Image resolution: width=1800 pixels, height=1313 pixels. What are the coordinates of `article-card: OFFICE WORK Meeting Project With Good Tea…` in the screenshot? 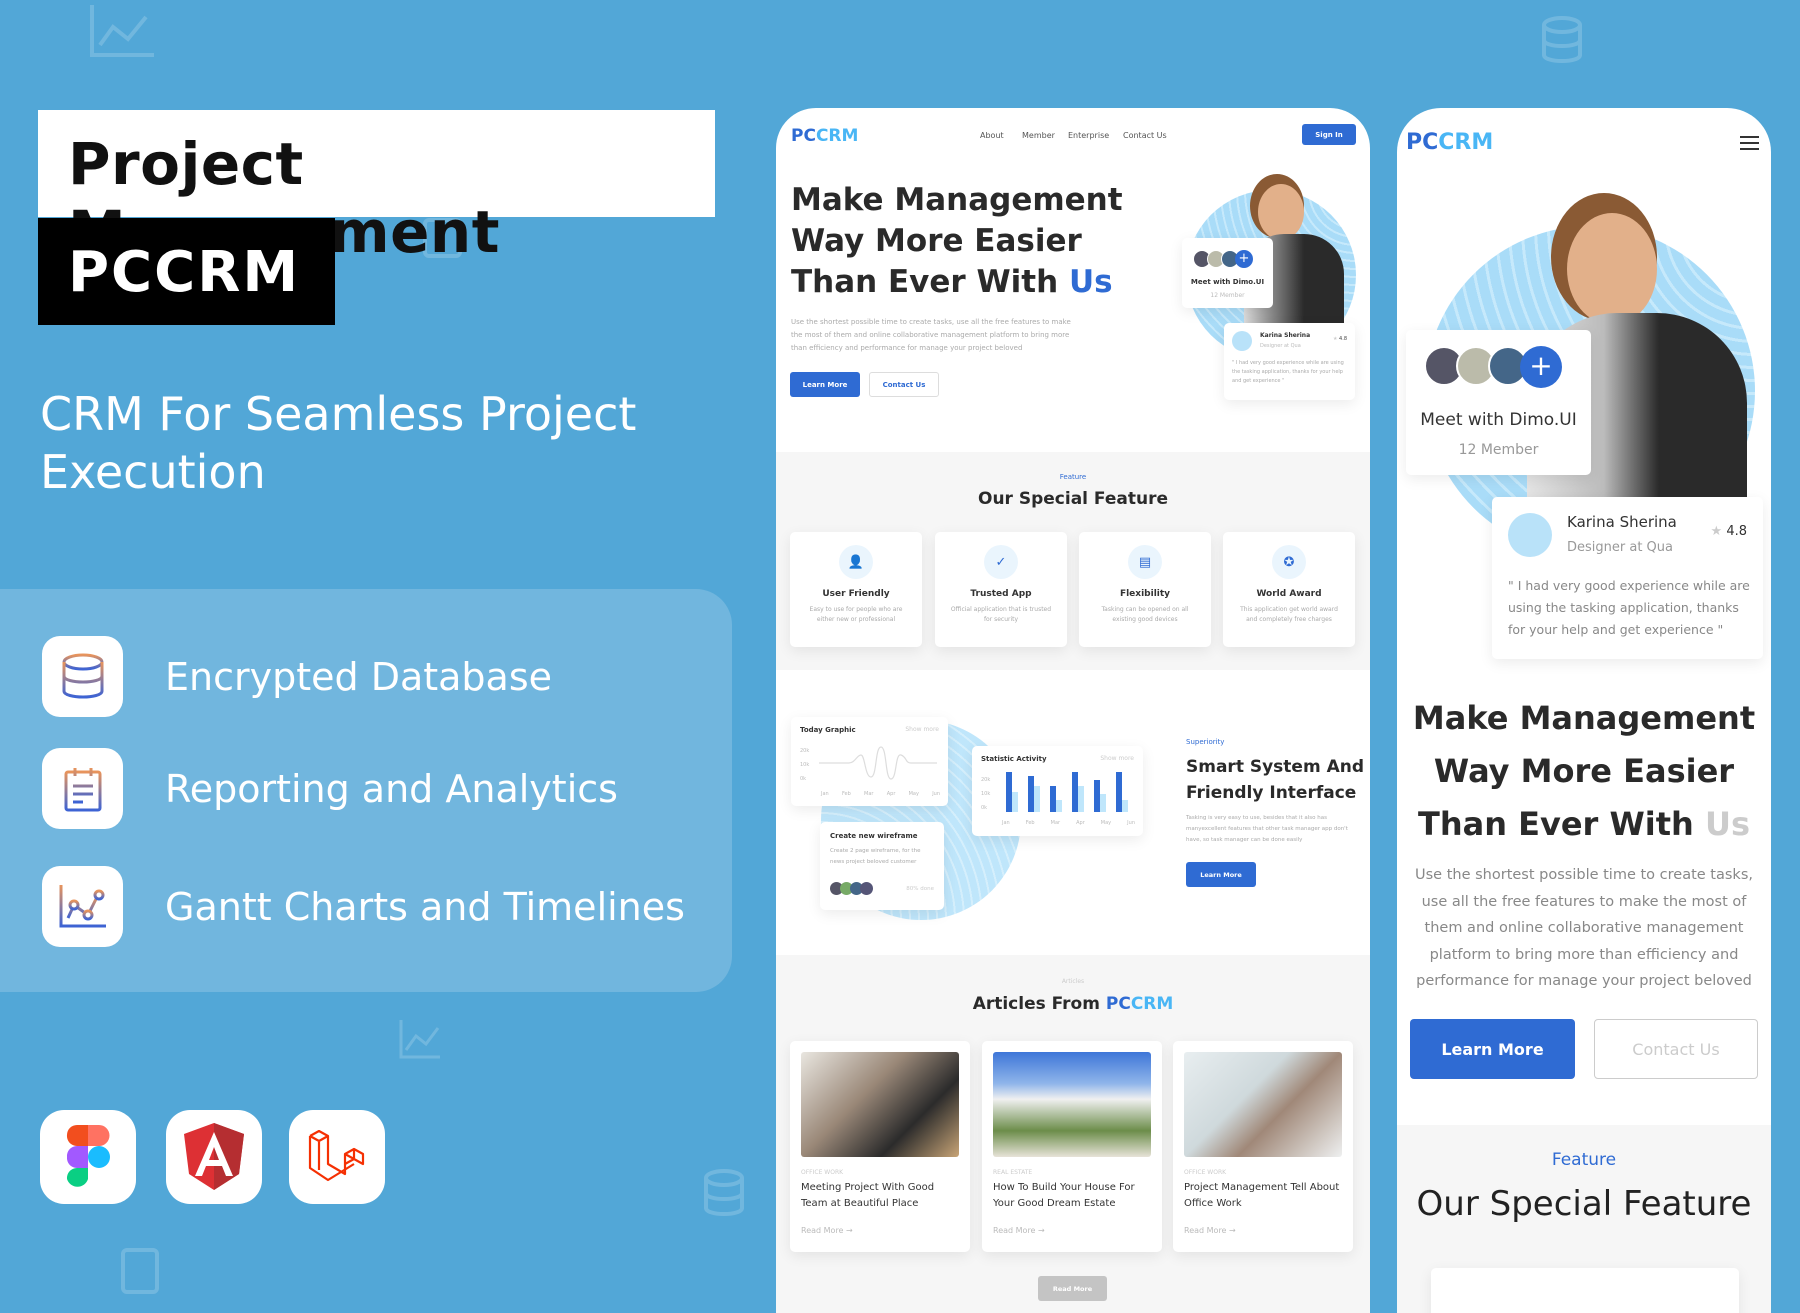 It's located at (880, 1146).